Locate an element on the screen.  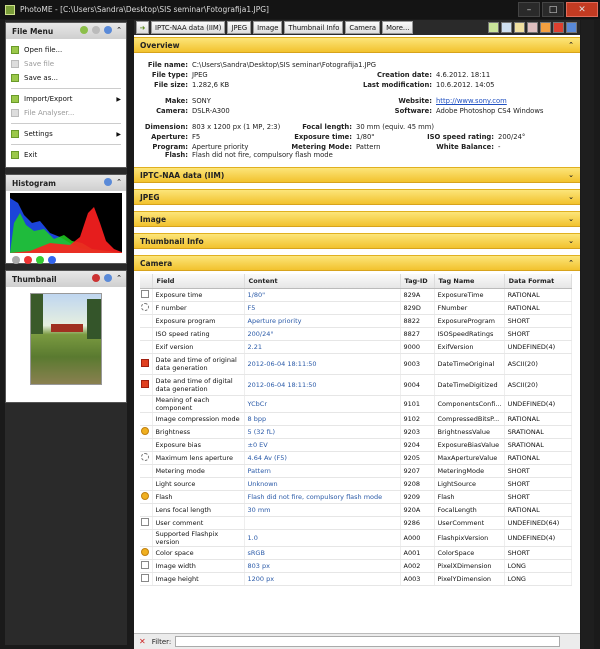
clear-filter-icon: ✕ is located at coordinates (142, 641).